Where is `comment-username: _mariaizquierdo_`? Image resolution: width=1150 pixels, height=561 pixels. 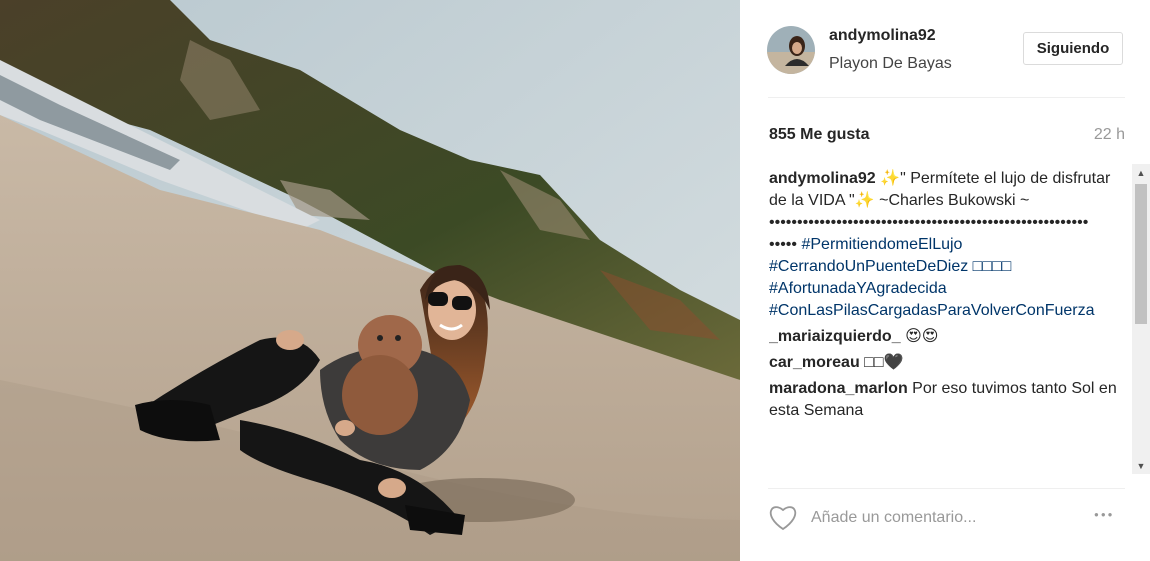 comment-username: _mariaizquierdo_ is located at coordinates (835, 336).